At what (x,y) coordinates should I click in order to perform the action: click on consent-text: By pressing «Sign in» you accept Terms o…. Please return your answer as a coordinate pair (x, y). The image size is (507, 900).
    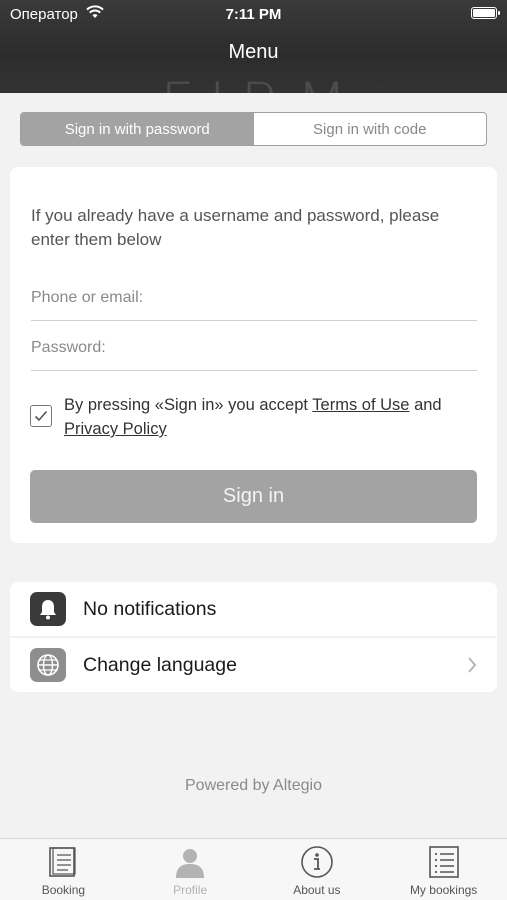
    Looking at the image, I should click on (274, 417).